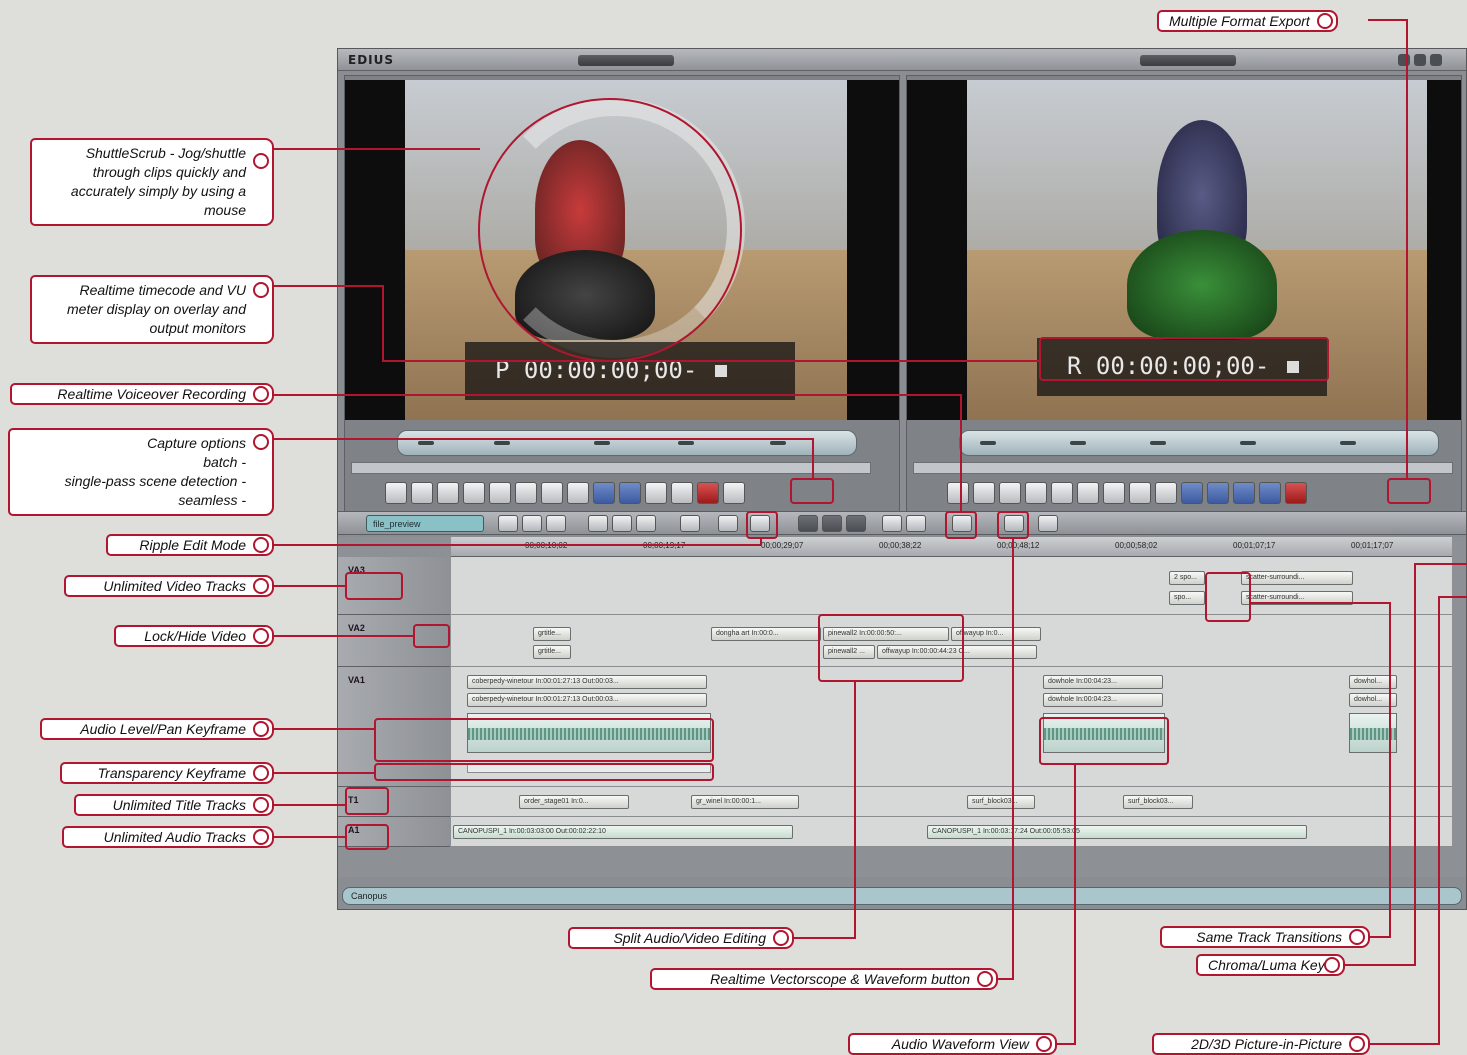  I want to click on waveform-highlight, so click(1104, 741).